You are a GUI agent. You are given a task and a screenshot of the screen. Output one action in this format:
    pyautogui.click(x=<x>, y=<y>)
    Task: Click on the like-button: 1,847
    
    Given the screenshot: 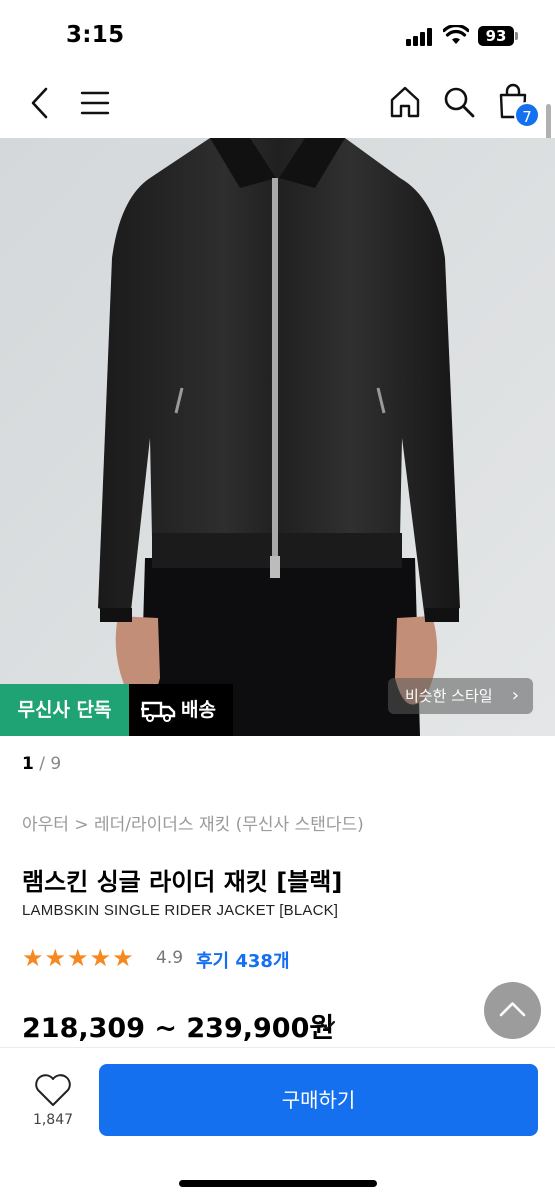 What is the action you would take?
    pyautogui.click(x=53, y=1102)
    